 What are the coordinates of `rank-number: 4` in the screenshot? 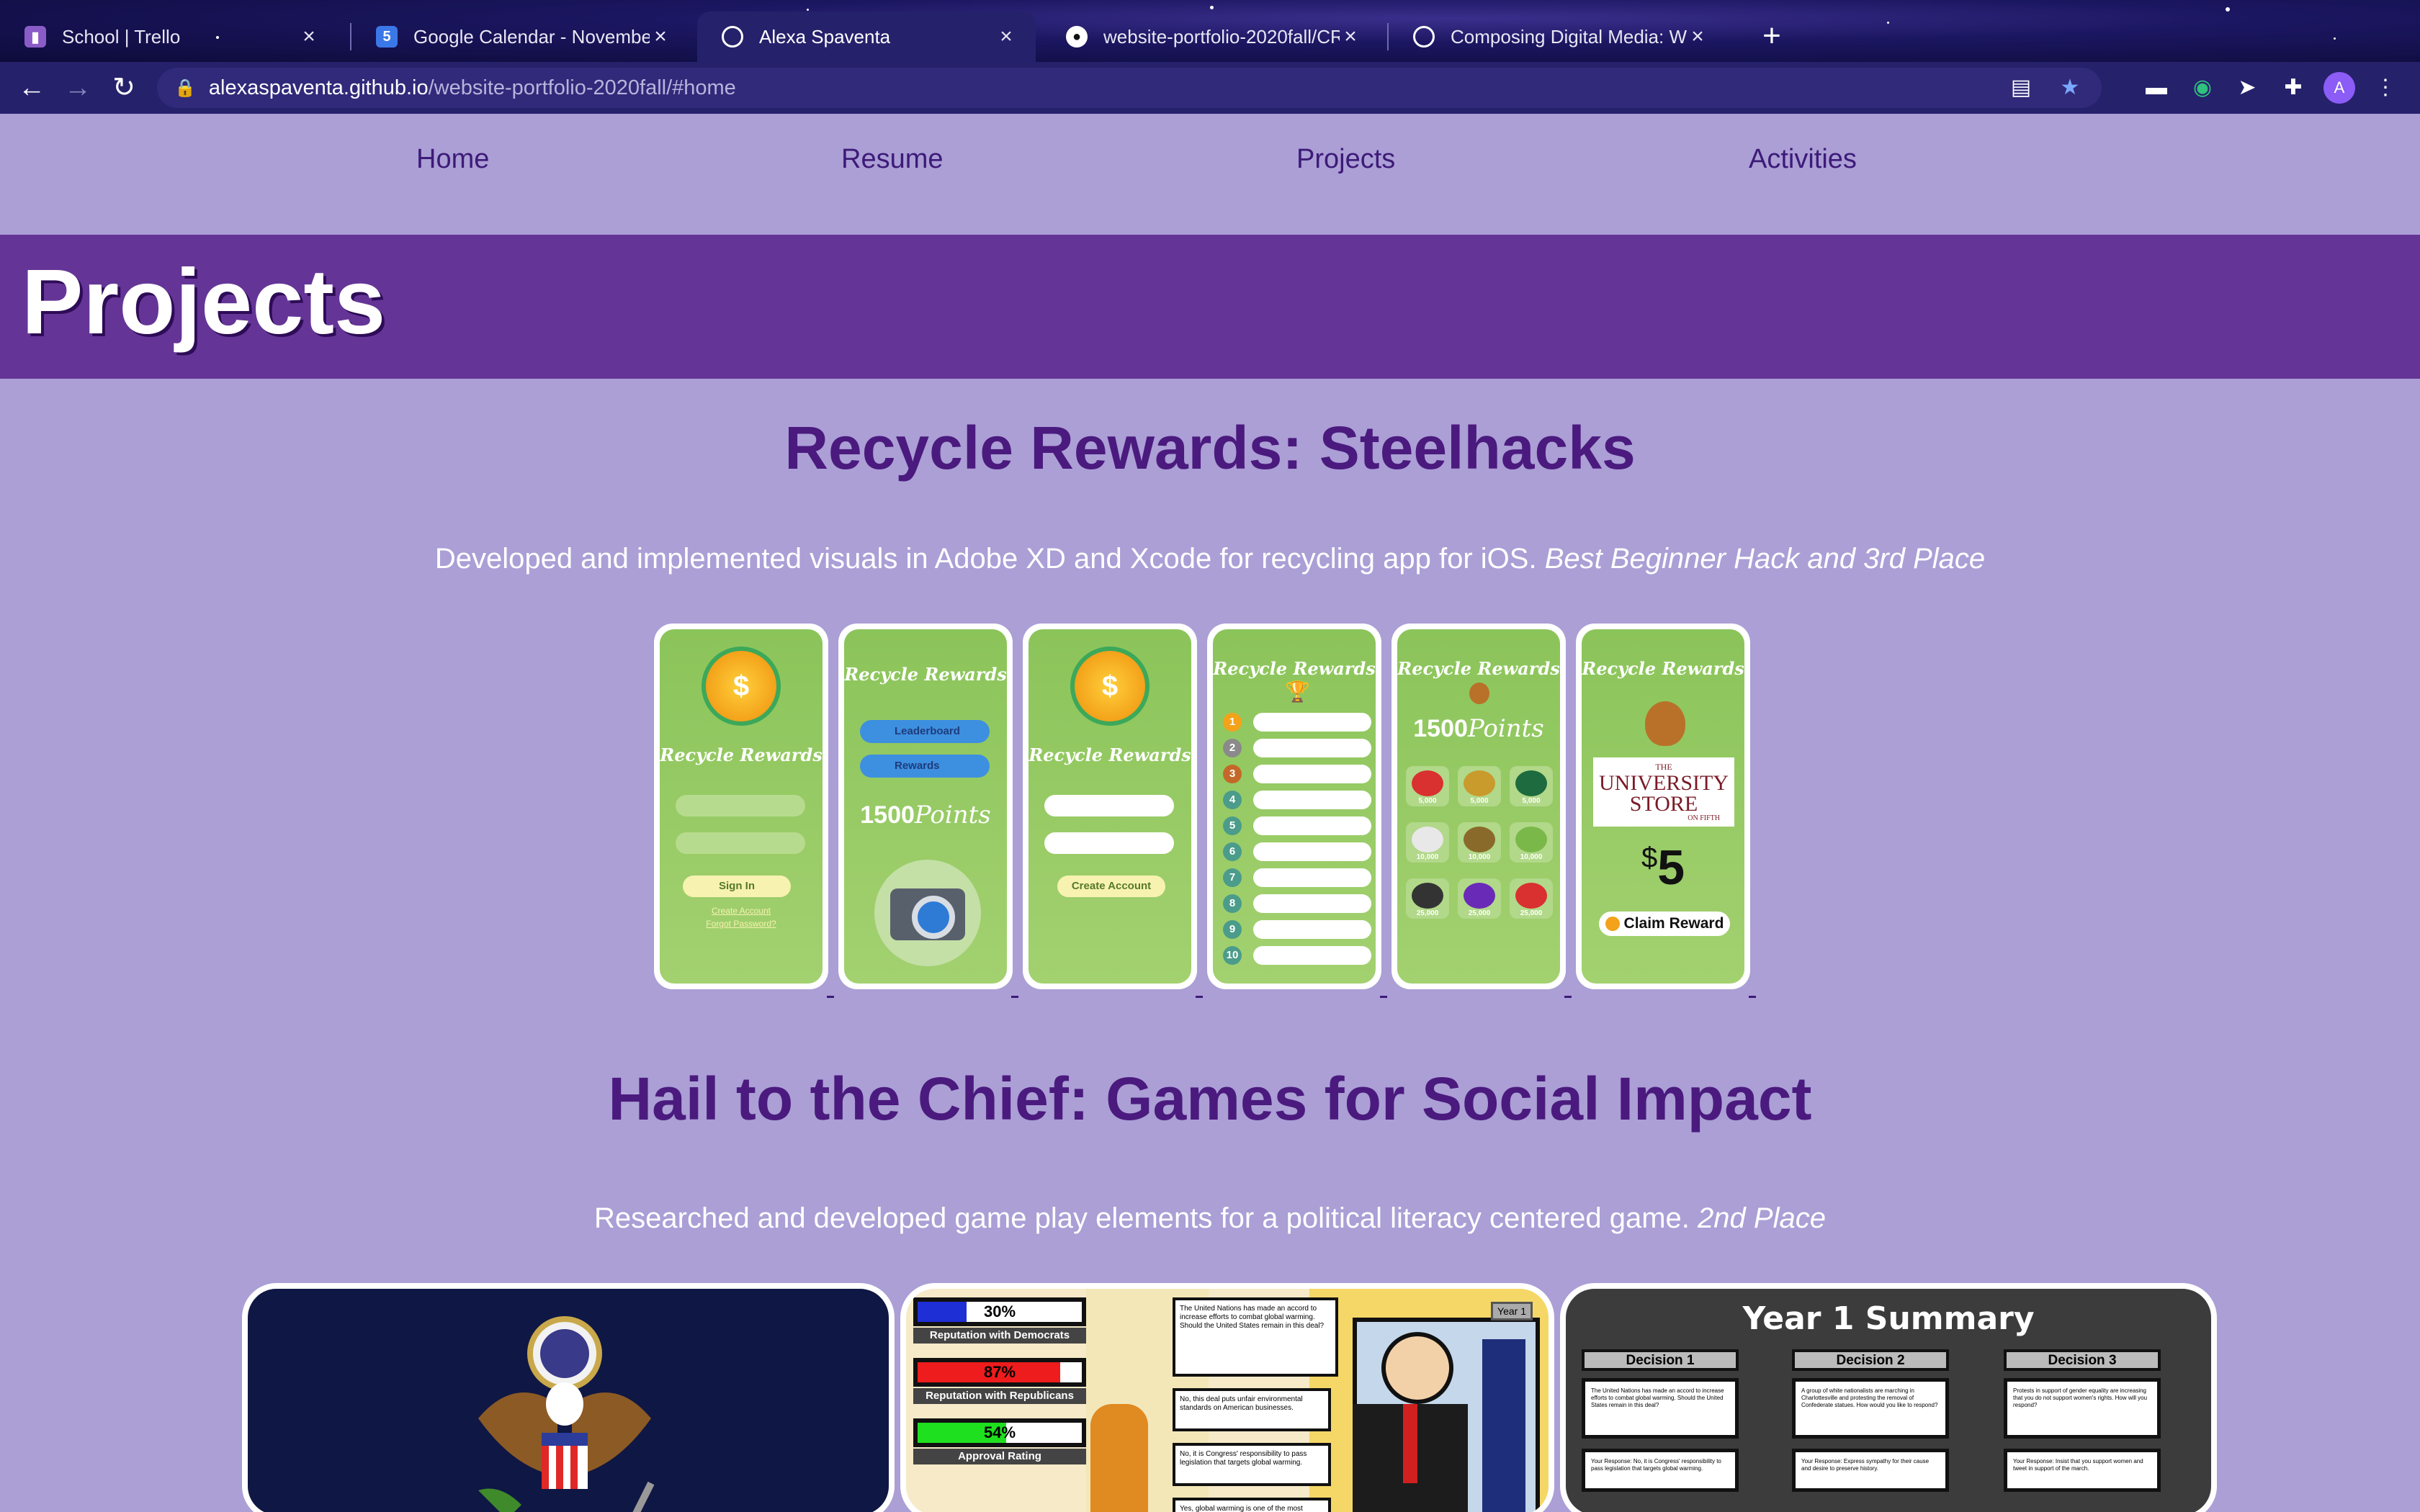 It's located at (1232, 800).